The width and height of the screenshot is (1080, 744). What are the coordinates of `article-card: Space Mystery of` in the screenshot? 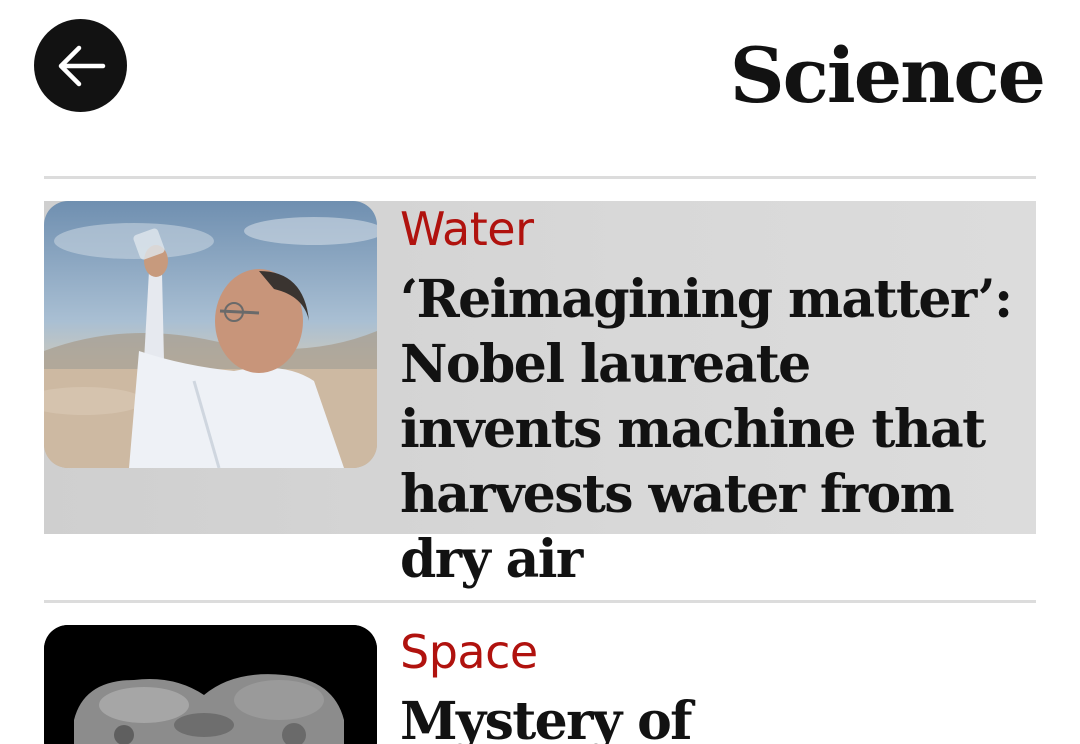 It's located at (540, 684).